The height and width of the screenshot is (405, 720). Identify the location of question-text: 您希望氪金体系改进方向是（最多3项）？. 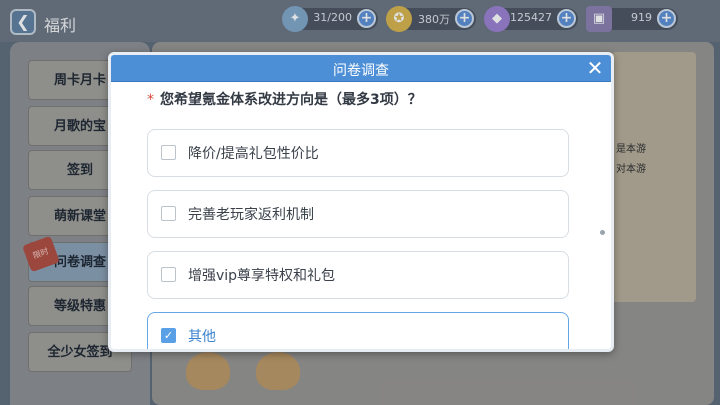
(291, 100).